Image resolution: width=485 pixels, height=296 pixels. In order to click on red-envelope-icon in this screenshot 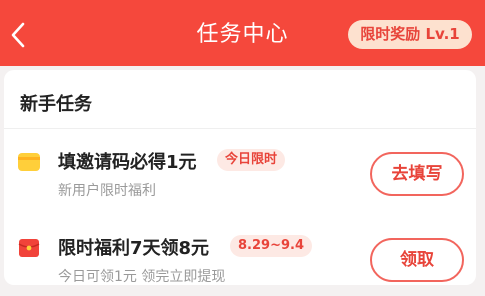, I will do `click(29, 248)`.